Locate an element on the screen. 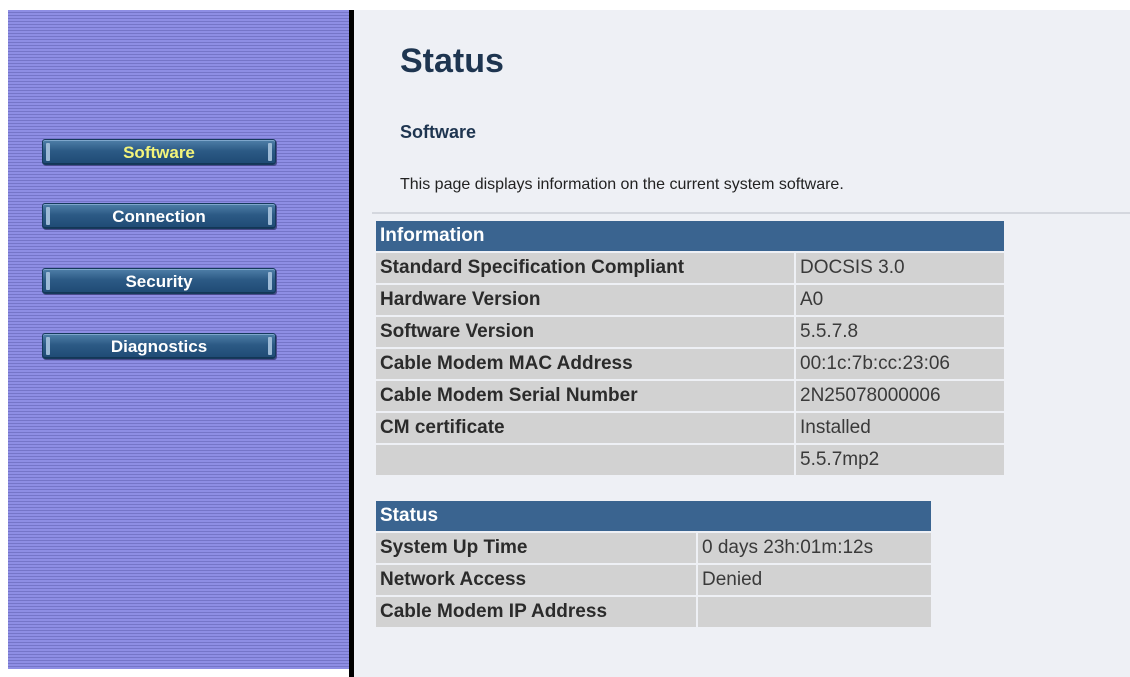 The width and height of the screenshot is (1130, 677). row-value: 5.5.7mp2 is located at coordinates (900, 460).